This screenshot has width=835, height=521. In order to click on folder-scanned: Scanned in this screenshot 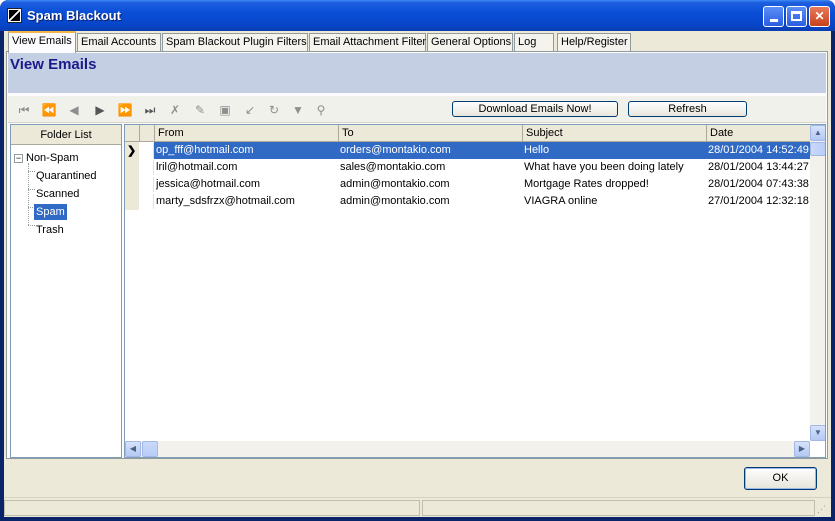, I will do `click(57, 194)`.